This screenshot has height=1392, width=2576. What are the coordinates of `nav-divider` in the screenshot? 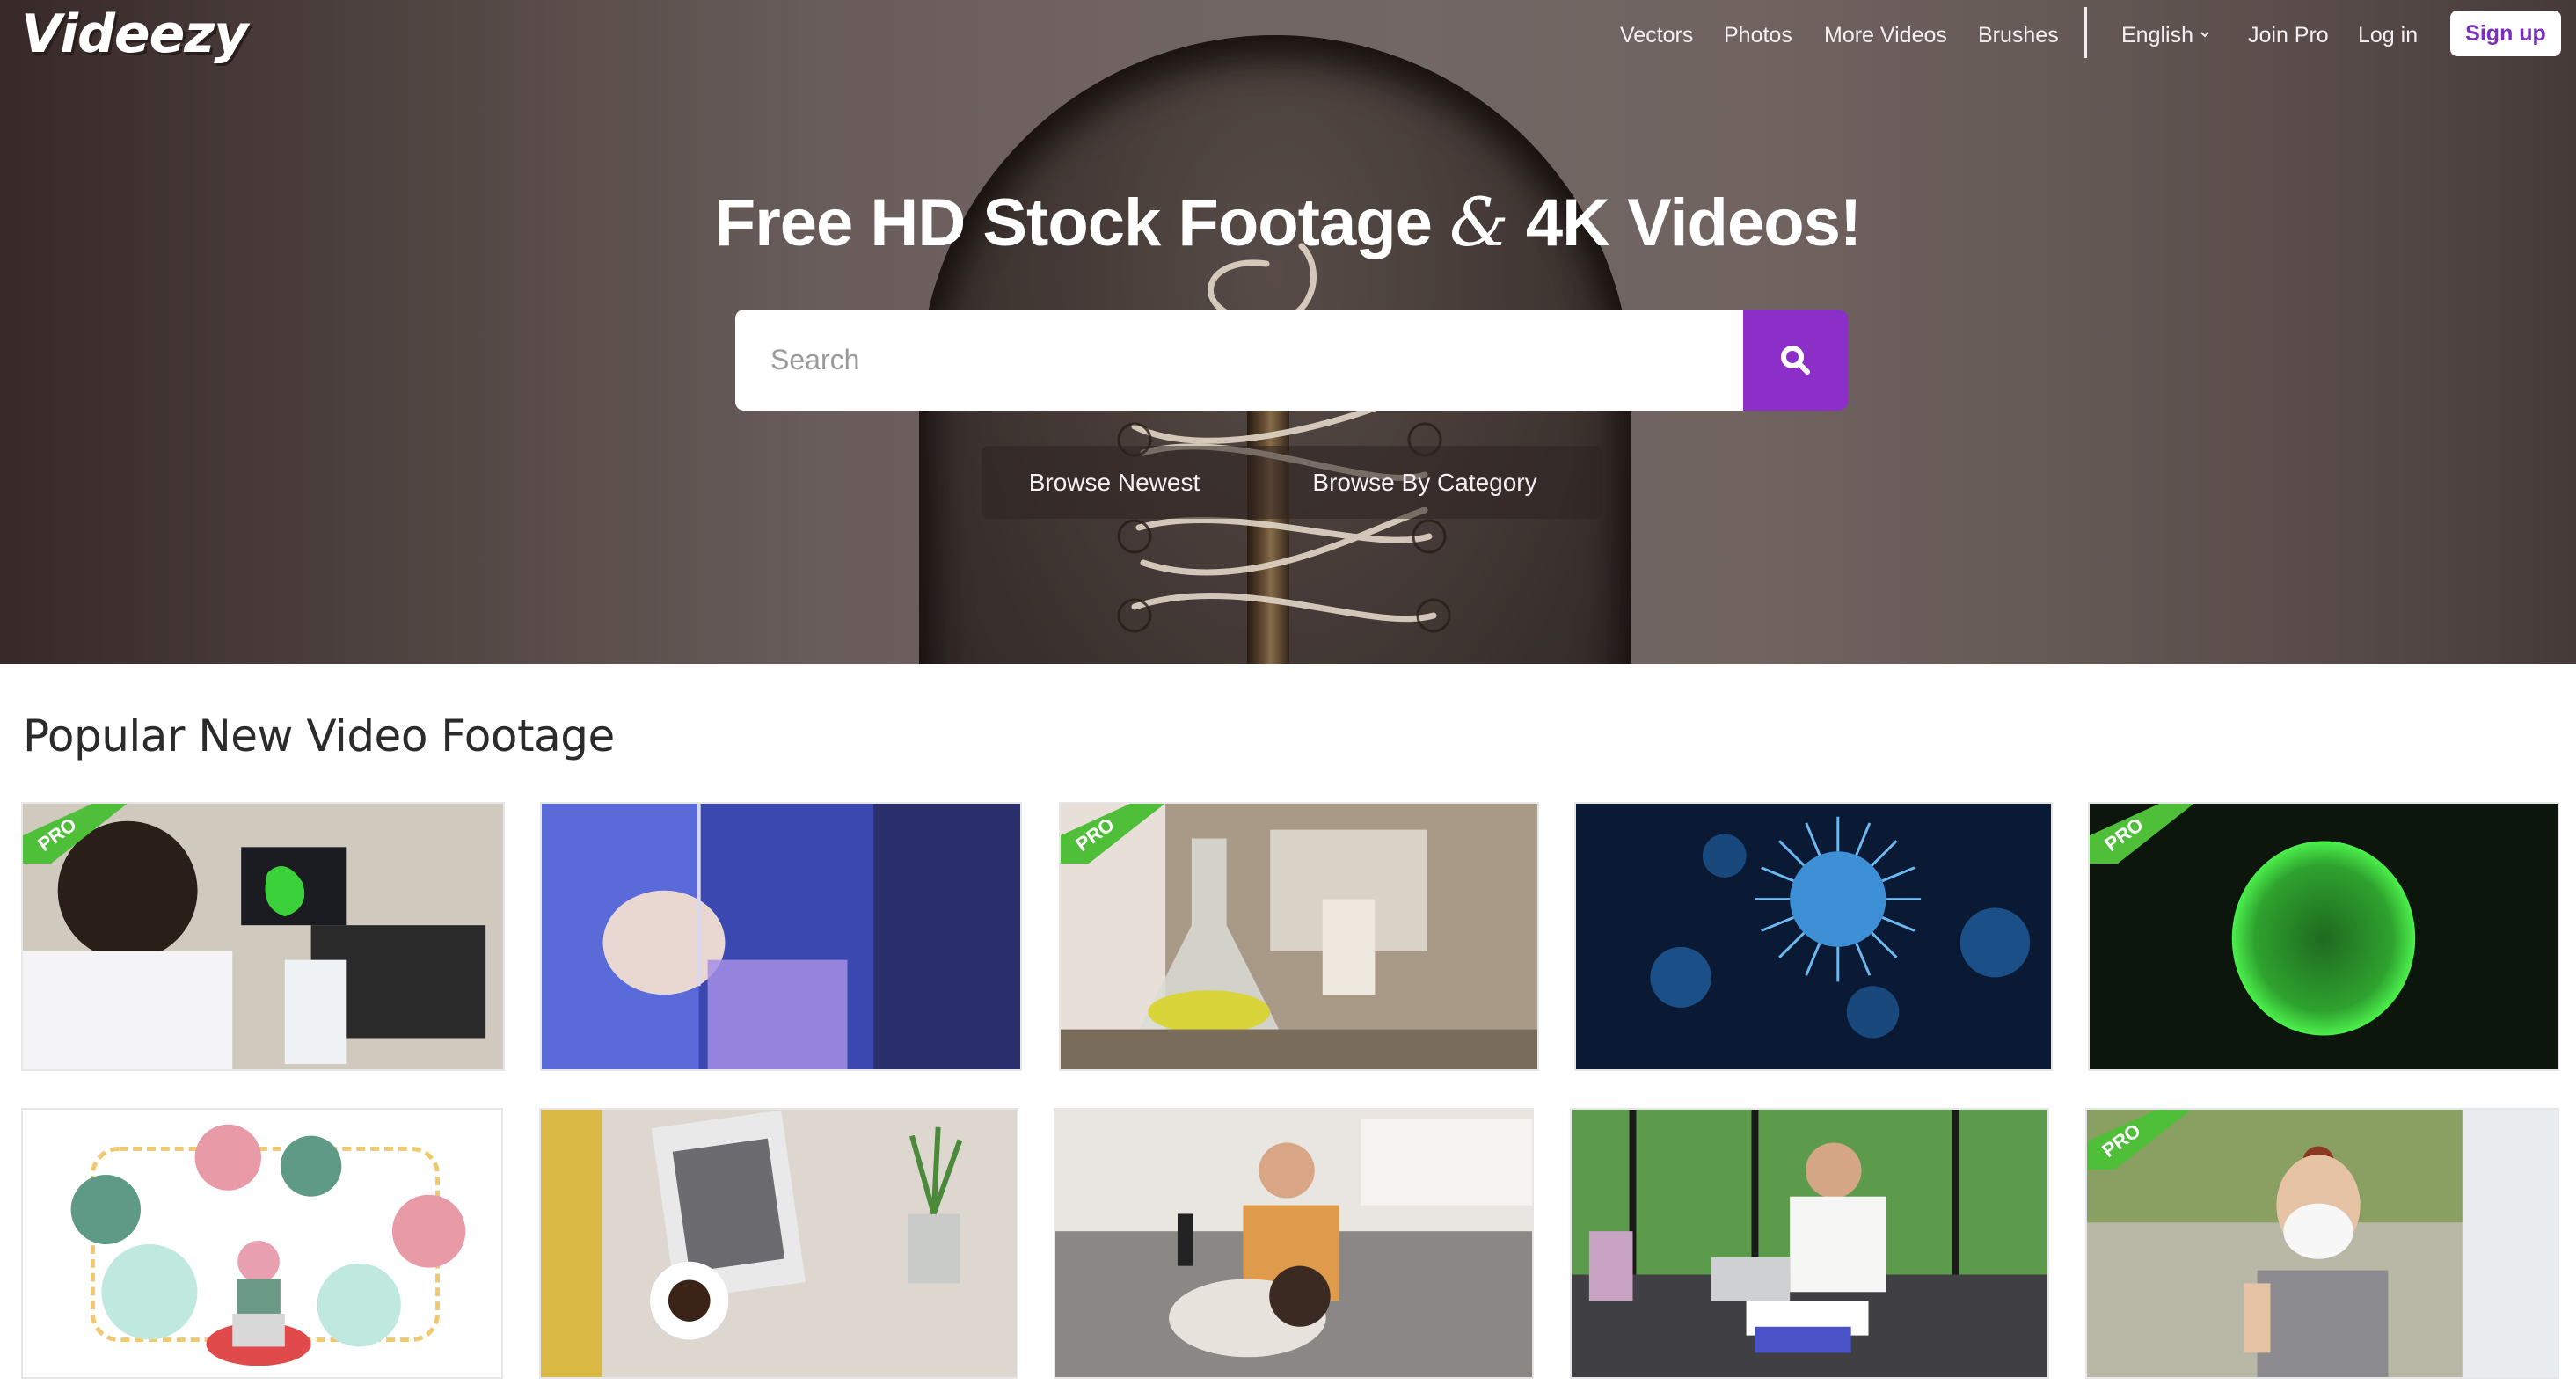 It's located at (2085, 32).